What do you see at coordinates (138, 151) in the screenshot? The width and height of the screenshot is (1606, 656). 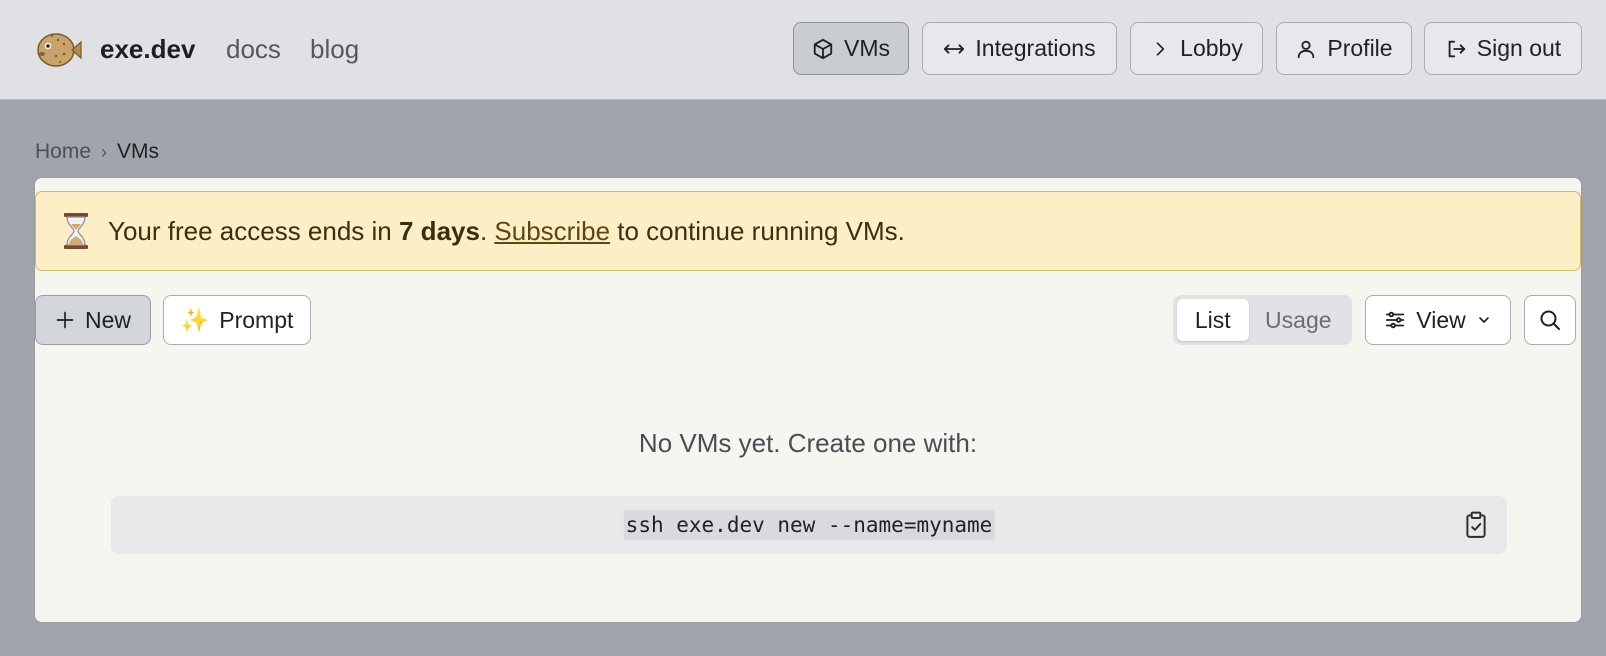 I see `breadcrumb-current: VMs` at bounding box center [138, 151].